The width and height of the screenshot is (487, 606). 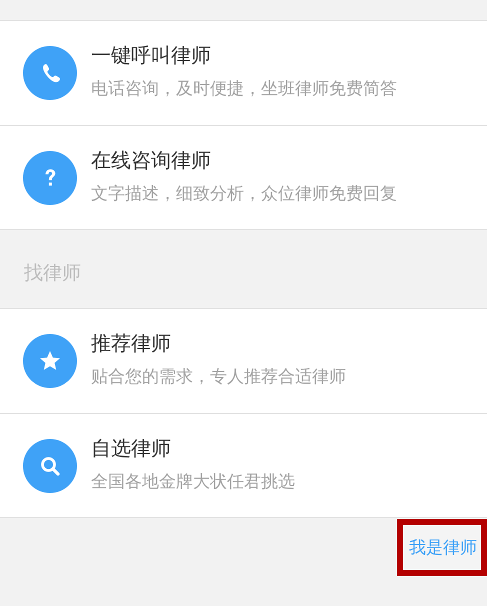 What do you see at coordinates (131, 448) in the screenshot?
I see `service-title: 自选律师` at bounding box center [131, 448].